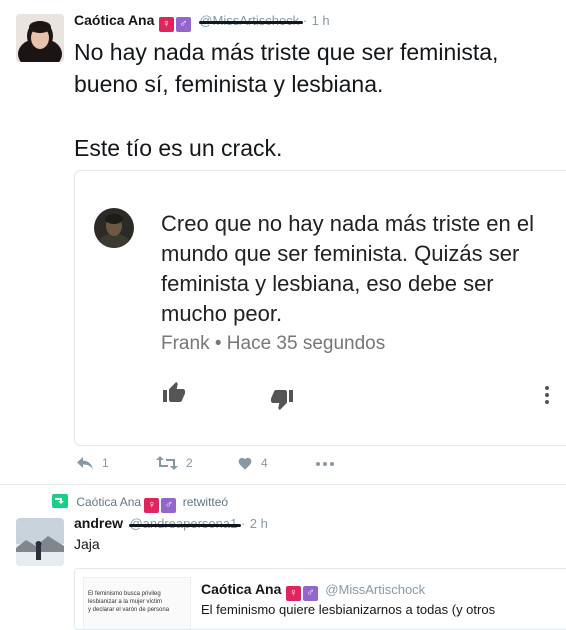 The width and height of the screenshot is (566, 630). Describe the element at coordinates (105, 463) in the screenshot. I see `reply-count: 1` at that location.